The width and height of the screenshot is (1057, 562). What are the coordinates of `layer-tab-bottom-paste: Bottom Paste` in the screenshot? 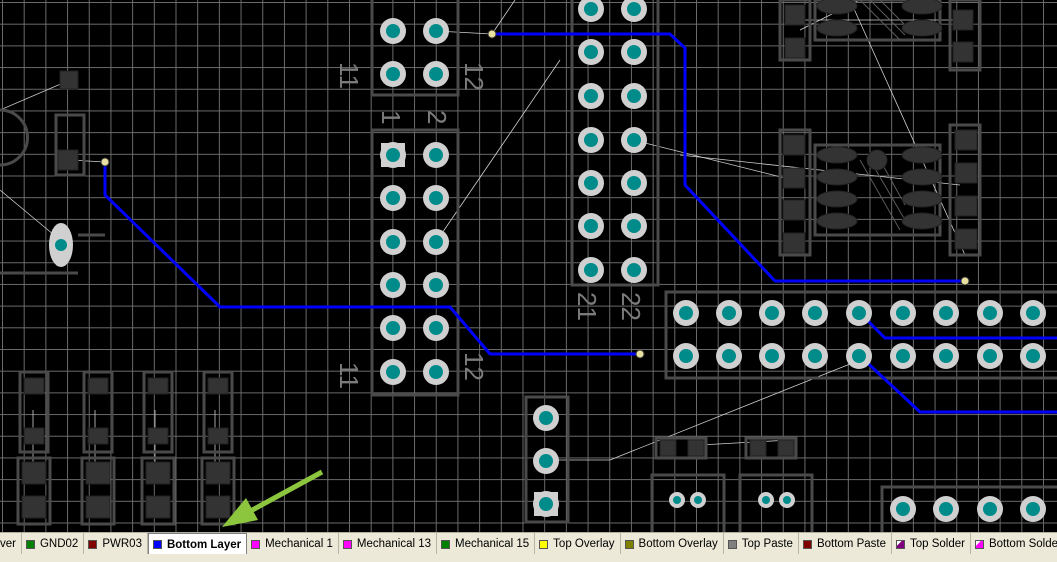 It's located at (845, 544).